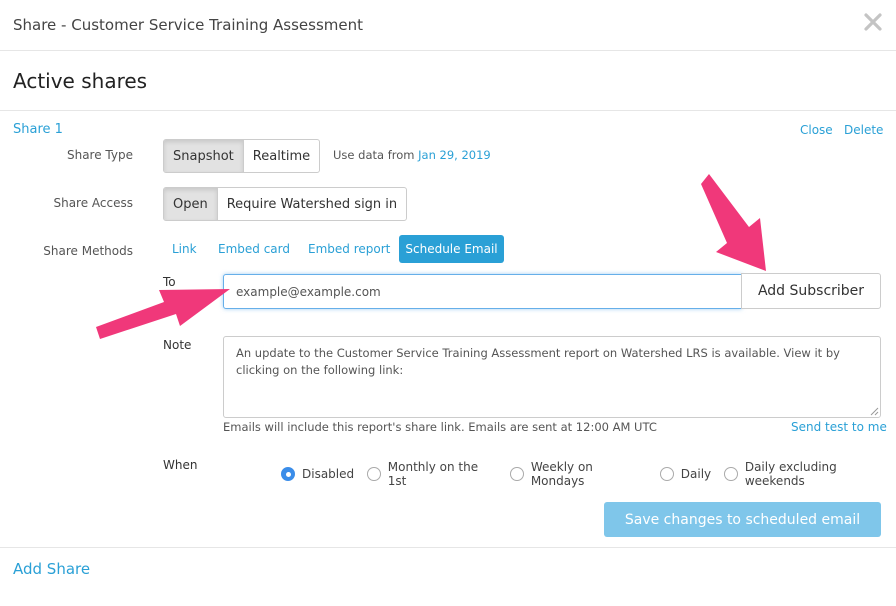 The height and width of the screenshot is (606, 896). Describe the element at coordinates (99, 155) in the screenshot. I see `share-type-label: Share Type` at that location.